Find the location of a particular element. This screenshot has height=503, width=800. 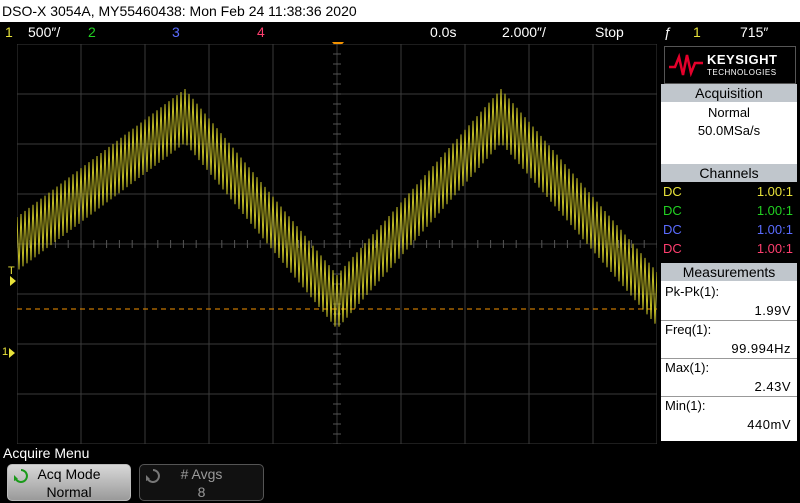

run-state: Stop is located at coordinates (609, 32).